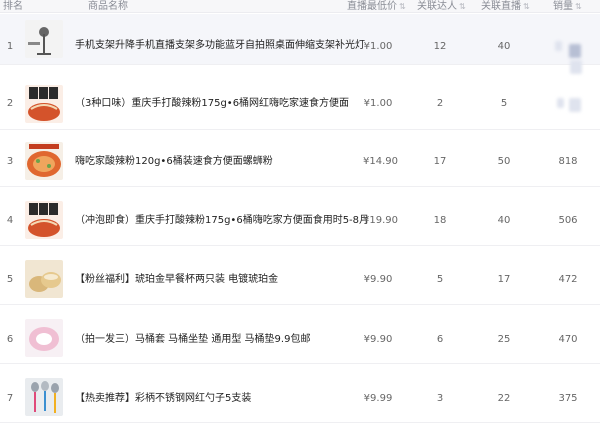  Describe the element at coordinates (44, 397) in the screenshot. I see `spoon-photo` at that location.